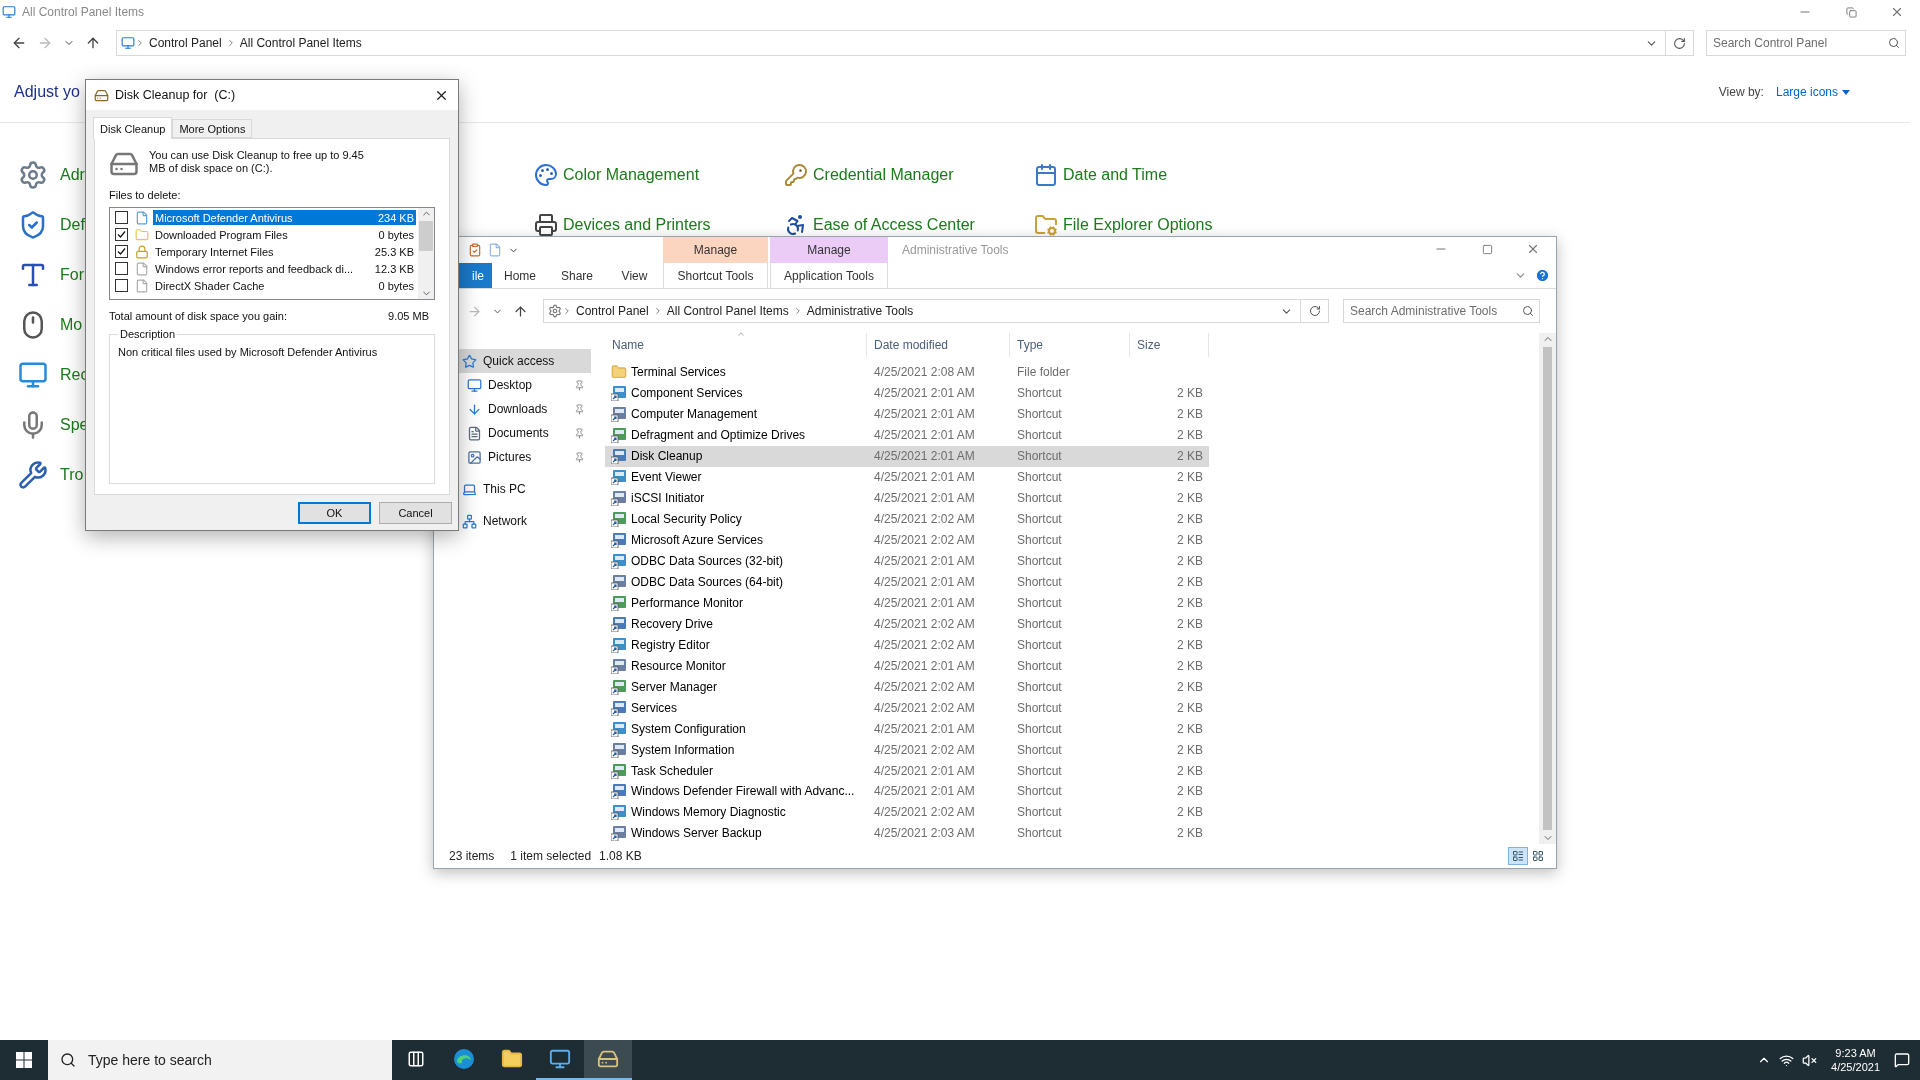  What do you see at coordinates (1533, 249) in the screenshot?
I see `close-icon` at bounding box center [1533, 249].